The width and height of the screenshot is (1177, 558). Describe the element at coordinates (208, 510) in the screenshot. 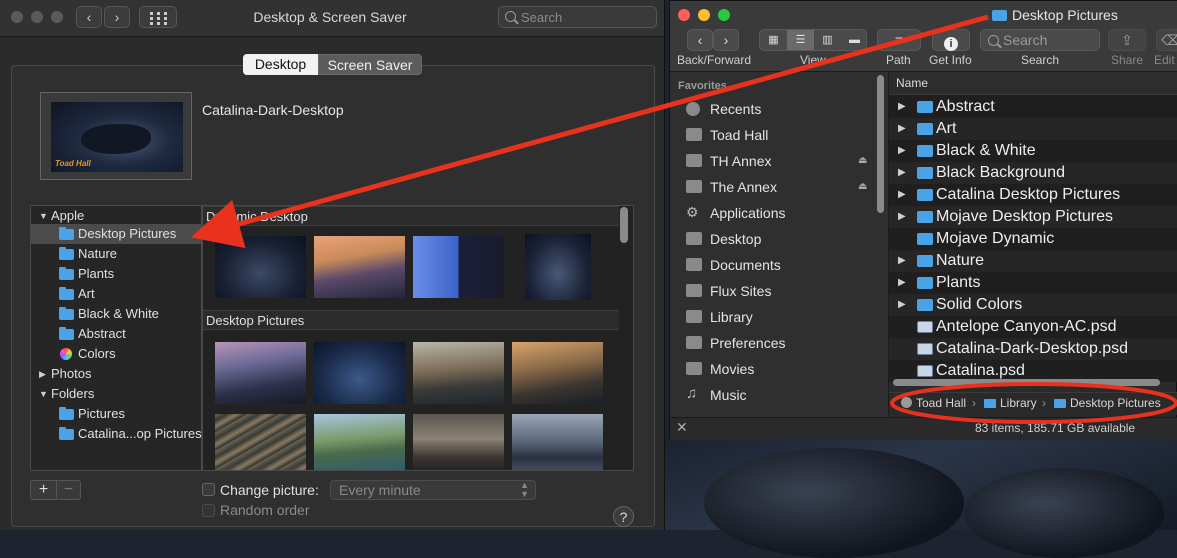

I see `random-order-checkbox` at that location.